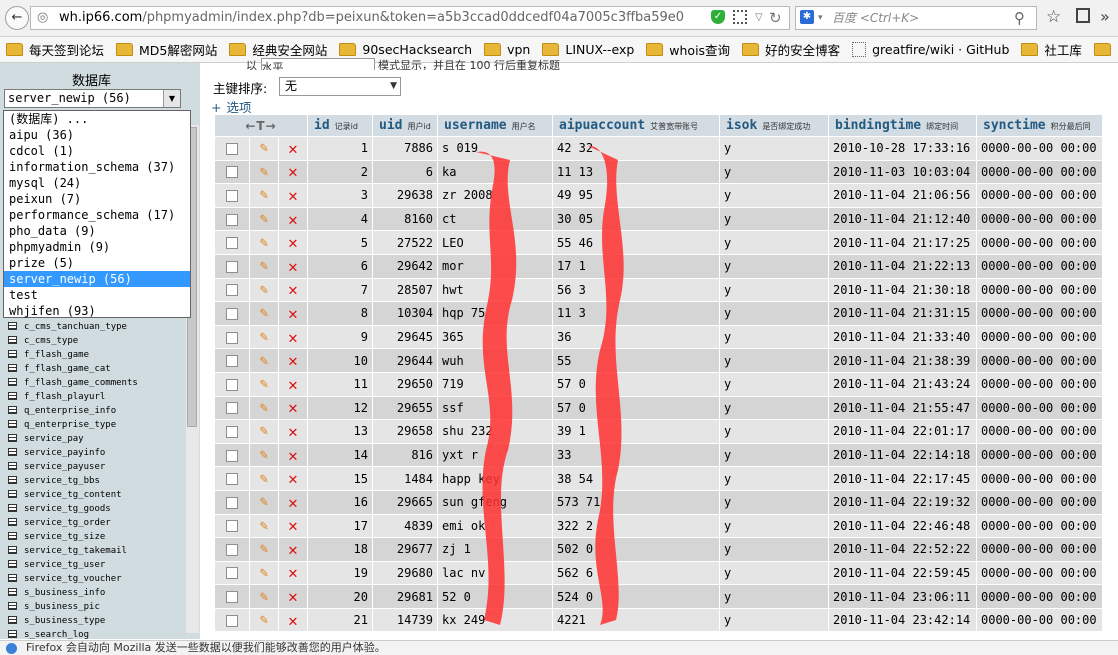  What do you see at coordinates (495, 125) in the screenshot?
I see `column-header-username: username 用户名` at bounding box center [495, 125].